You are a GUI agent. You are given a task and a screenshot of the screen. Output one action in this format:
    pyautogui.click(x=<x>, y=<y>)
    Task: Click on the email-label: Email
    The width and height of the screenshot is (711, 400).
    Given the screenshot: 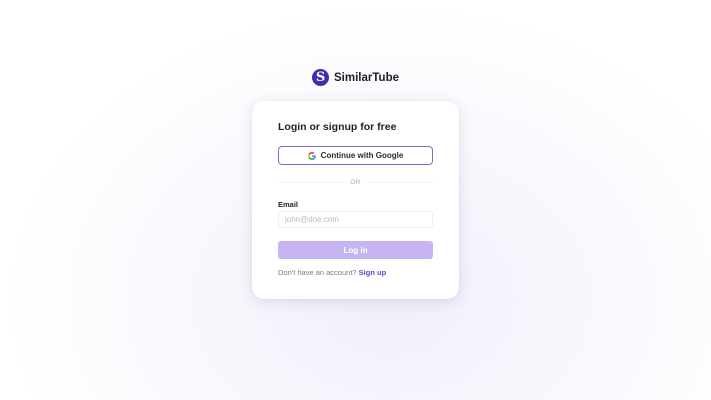 What is the action you would take?
    pyautogui.click(x=288, y=204)
    